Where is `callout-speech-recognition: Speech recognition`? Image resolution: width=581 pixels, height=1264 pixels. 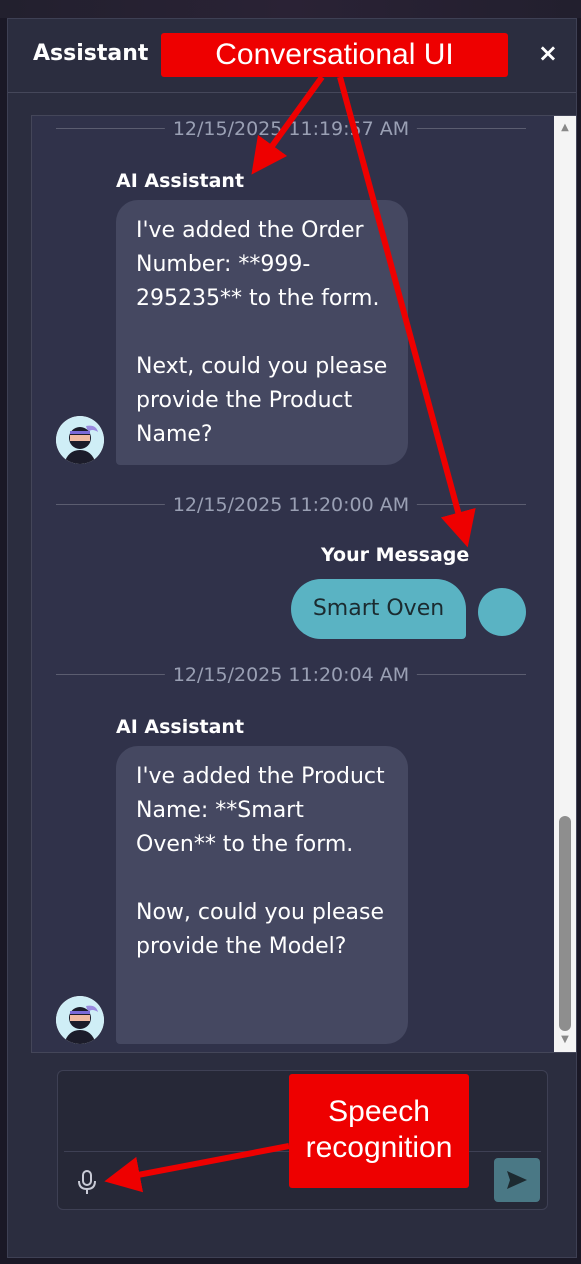 callout-speech-recognition: Speech recognition is located at coordinates (379, 1131).